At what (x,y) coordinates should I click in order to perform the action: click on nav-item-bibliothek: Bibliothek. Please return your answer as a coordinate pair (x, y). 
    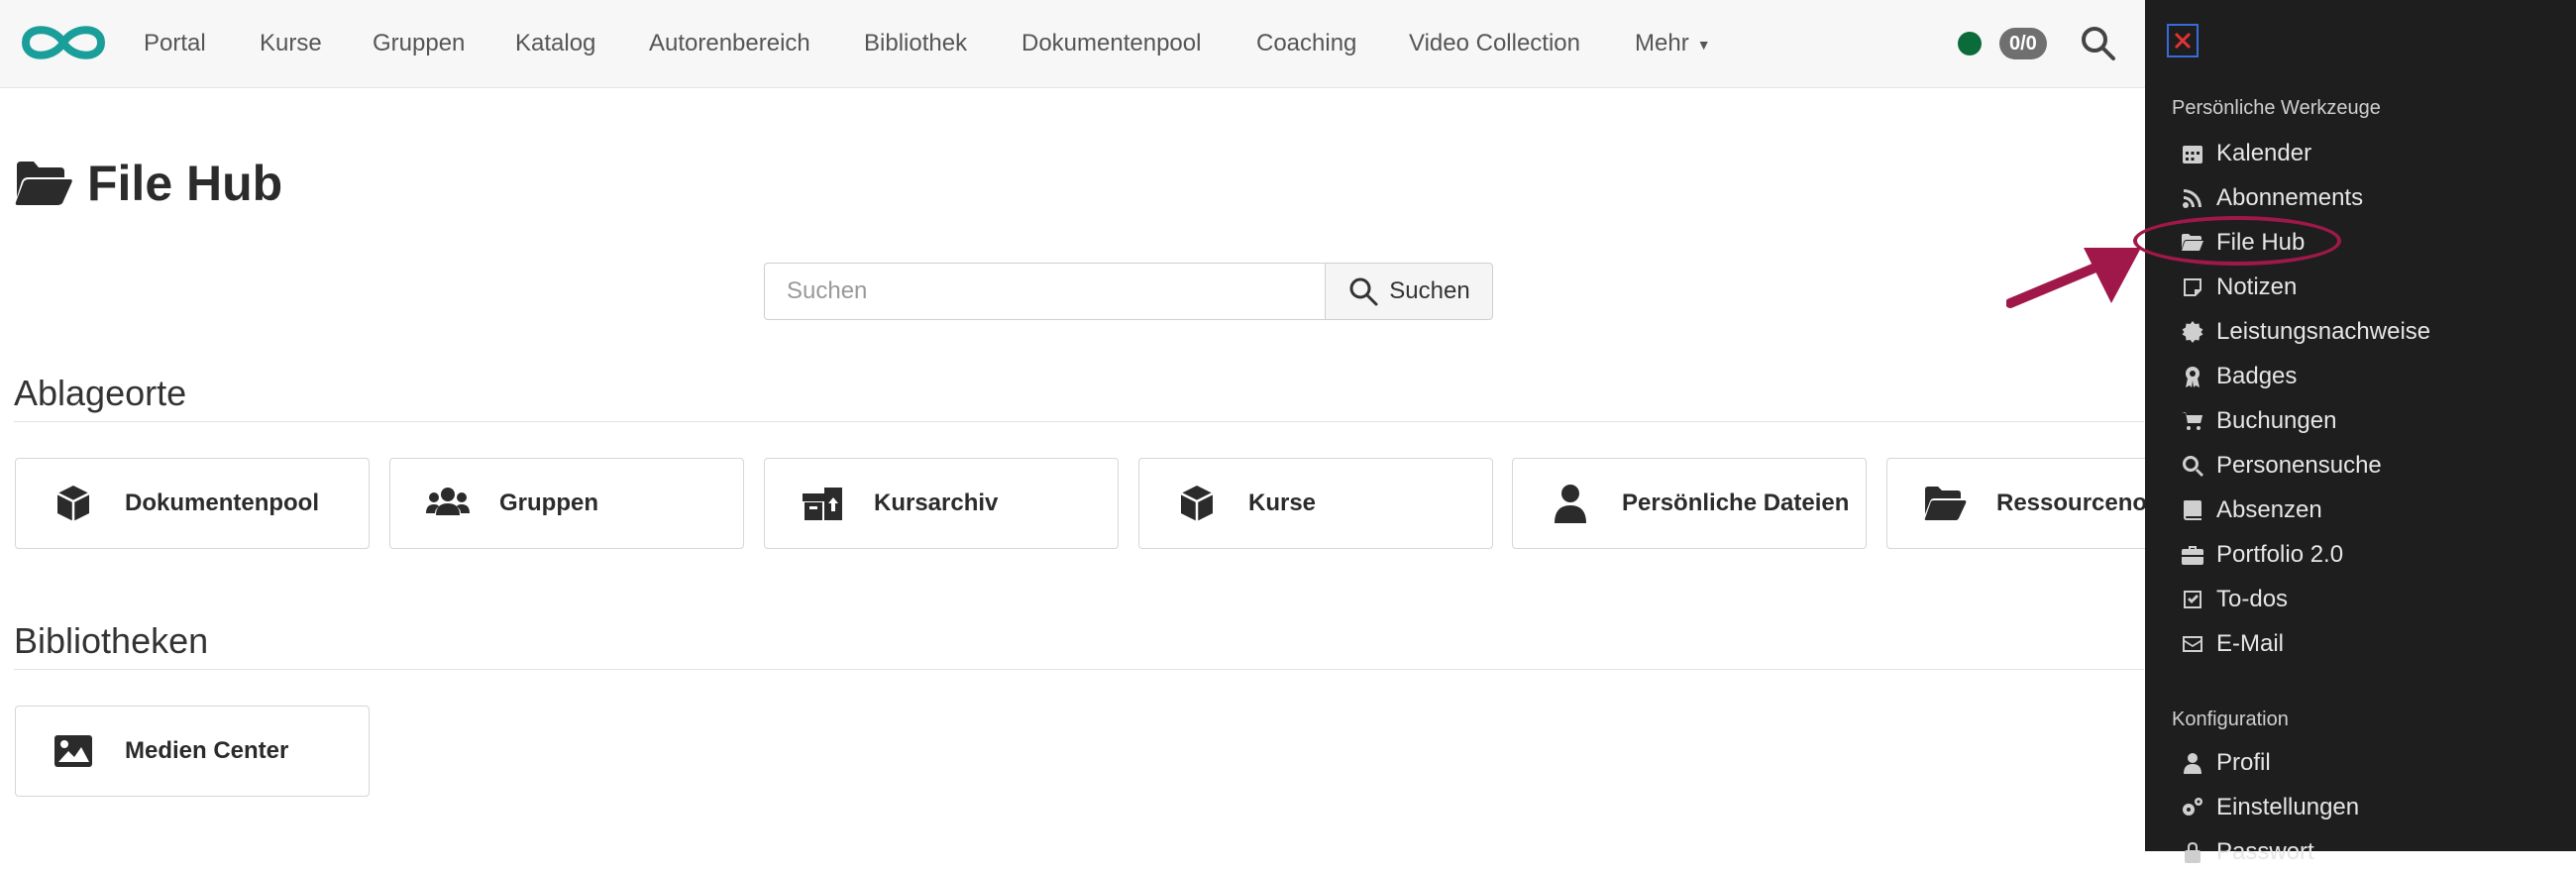
    Looking at the image, I should click on (916, 43).